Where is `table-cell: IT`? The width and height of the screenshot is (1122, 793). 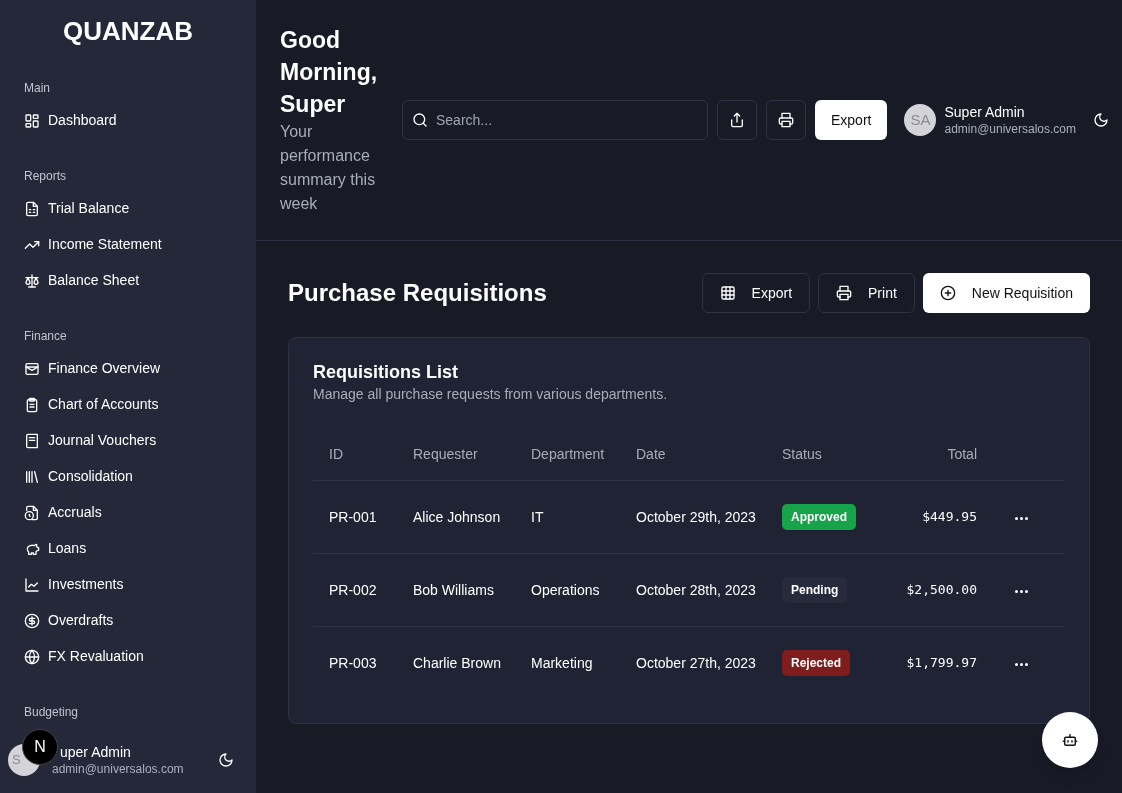 table-cell: IT is located at coordinates (583, 516).